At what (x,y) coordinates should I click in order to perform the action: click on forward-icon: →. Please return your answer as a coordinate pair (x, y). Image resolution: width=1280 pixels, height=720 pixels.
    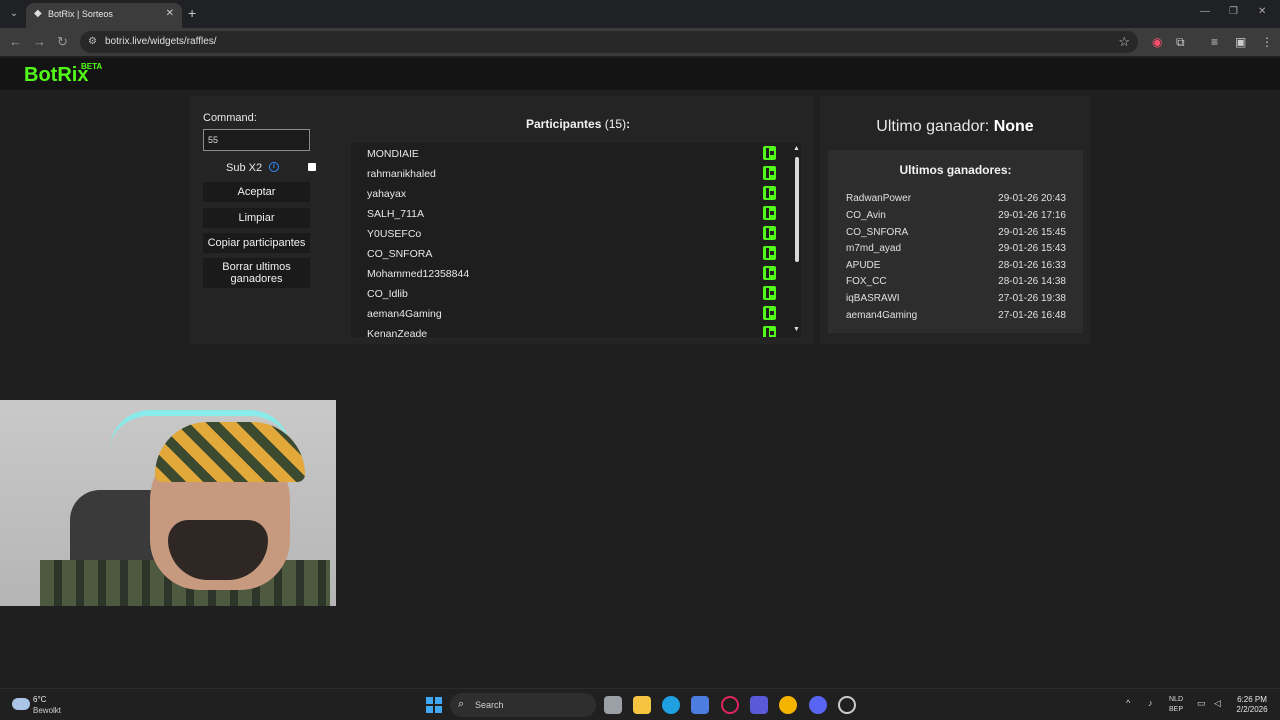
    Looking at the image, I should click on (39, 41).